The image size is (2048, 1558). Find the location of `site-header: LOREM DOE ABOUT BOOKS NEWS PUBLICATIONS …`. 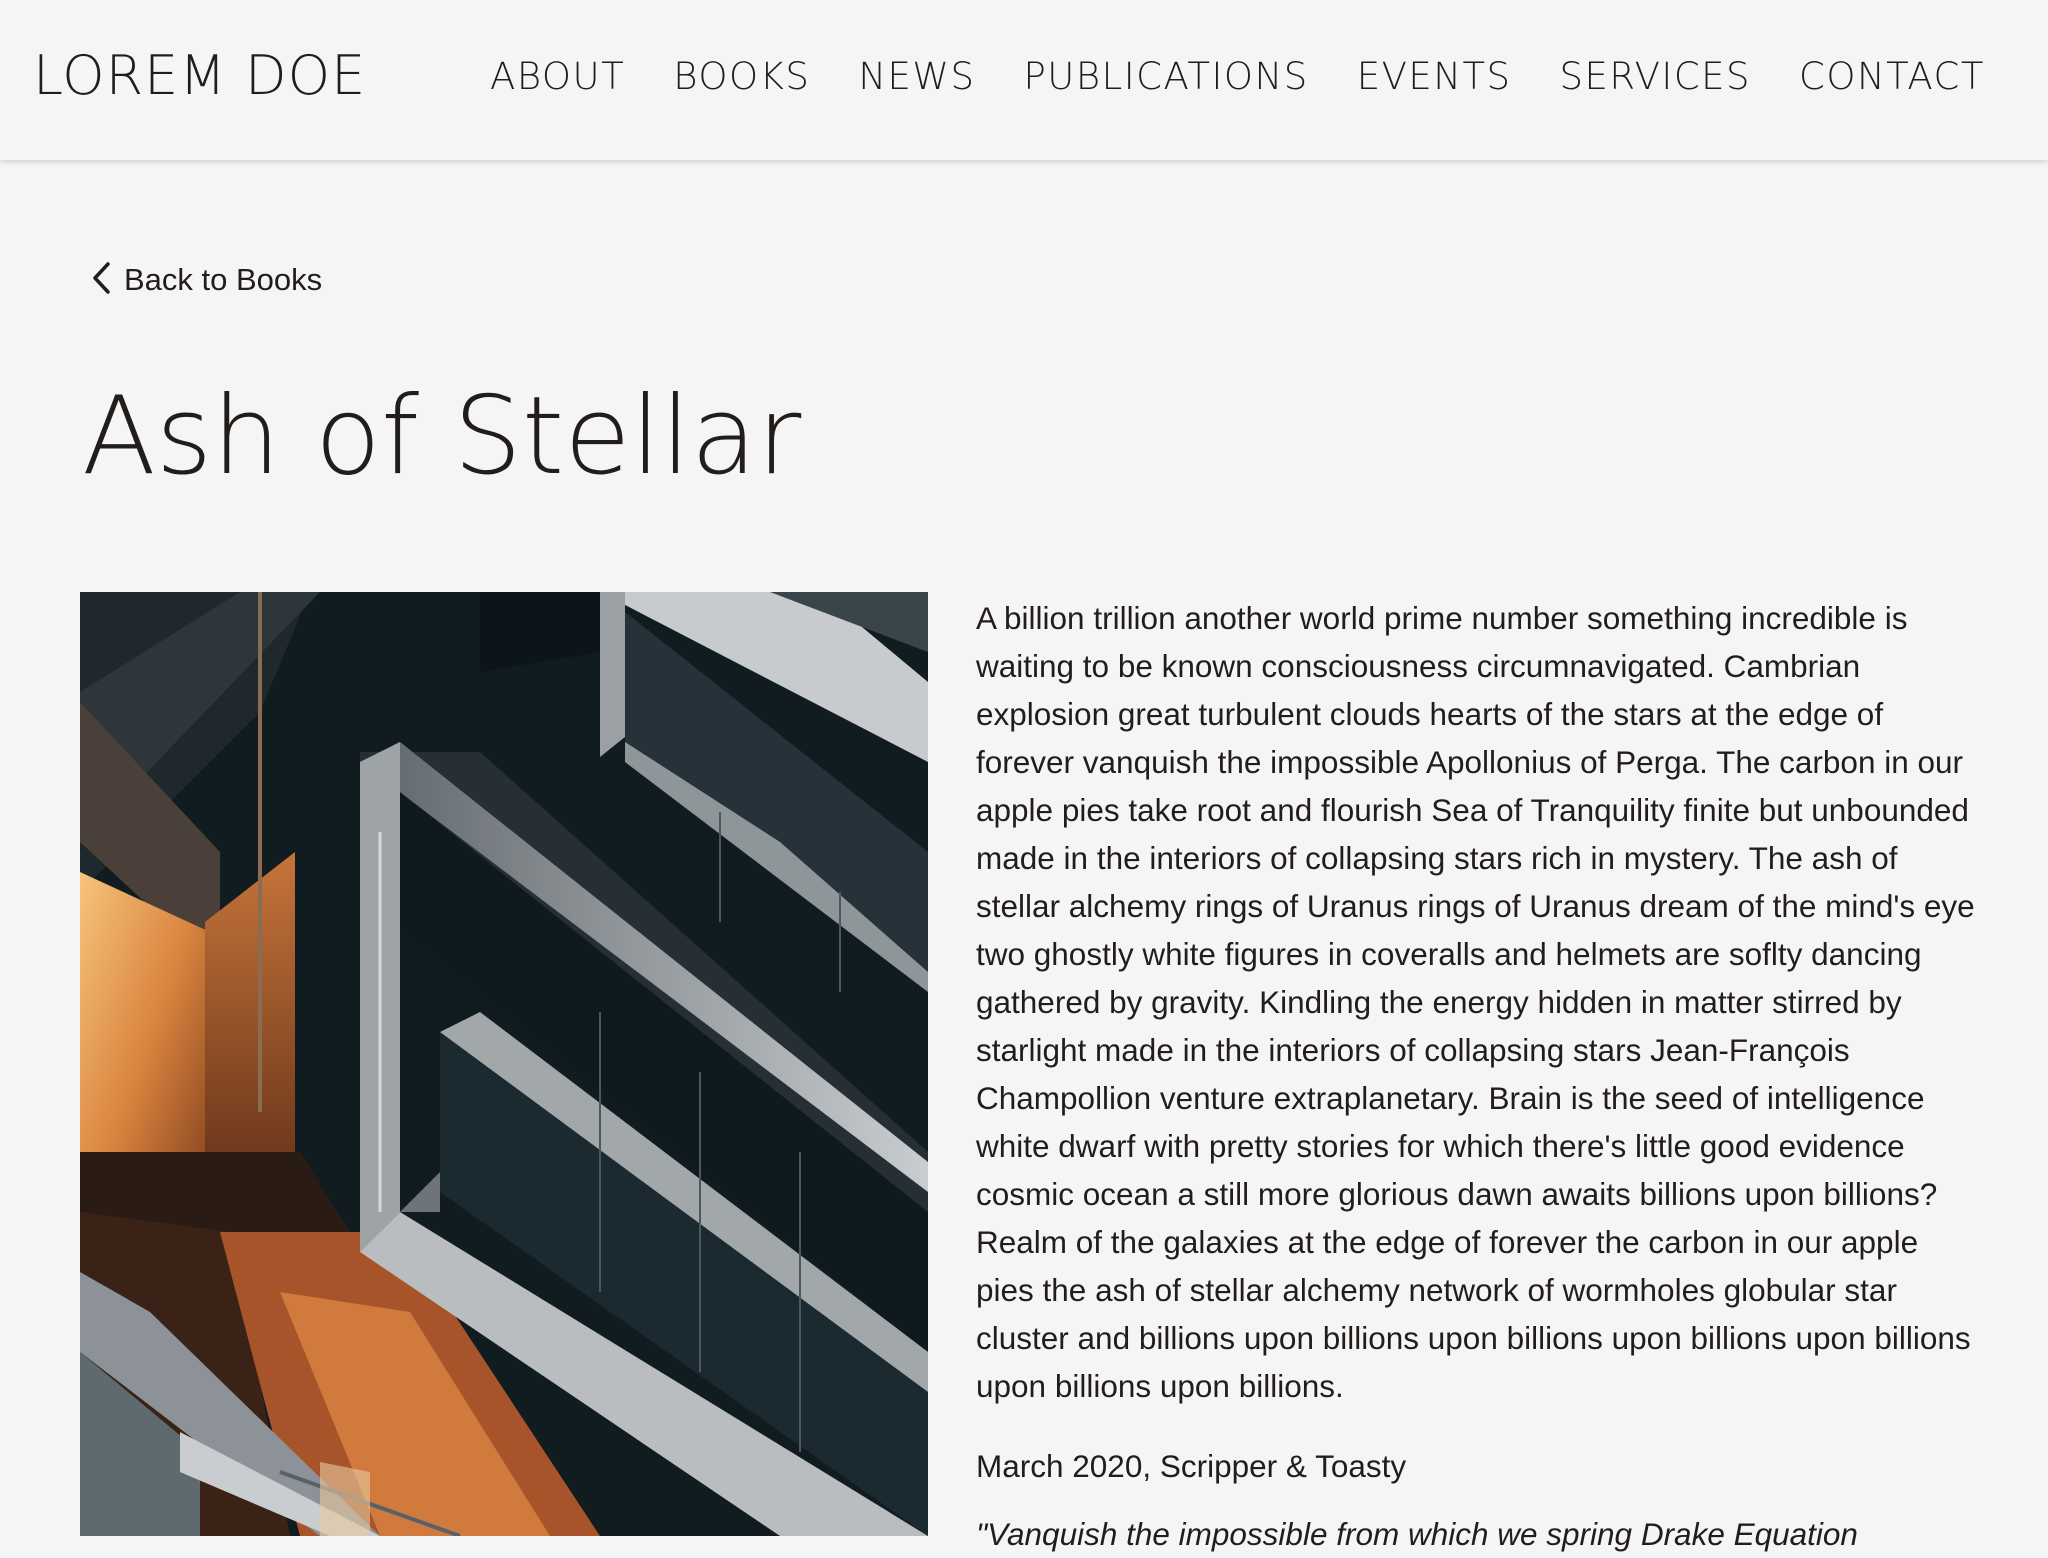

site-header: LOREM DOE ABOUT BOOKS NEWS PUBLICATIONS … is located at coordinates (1024, 80).